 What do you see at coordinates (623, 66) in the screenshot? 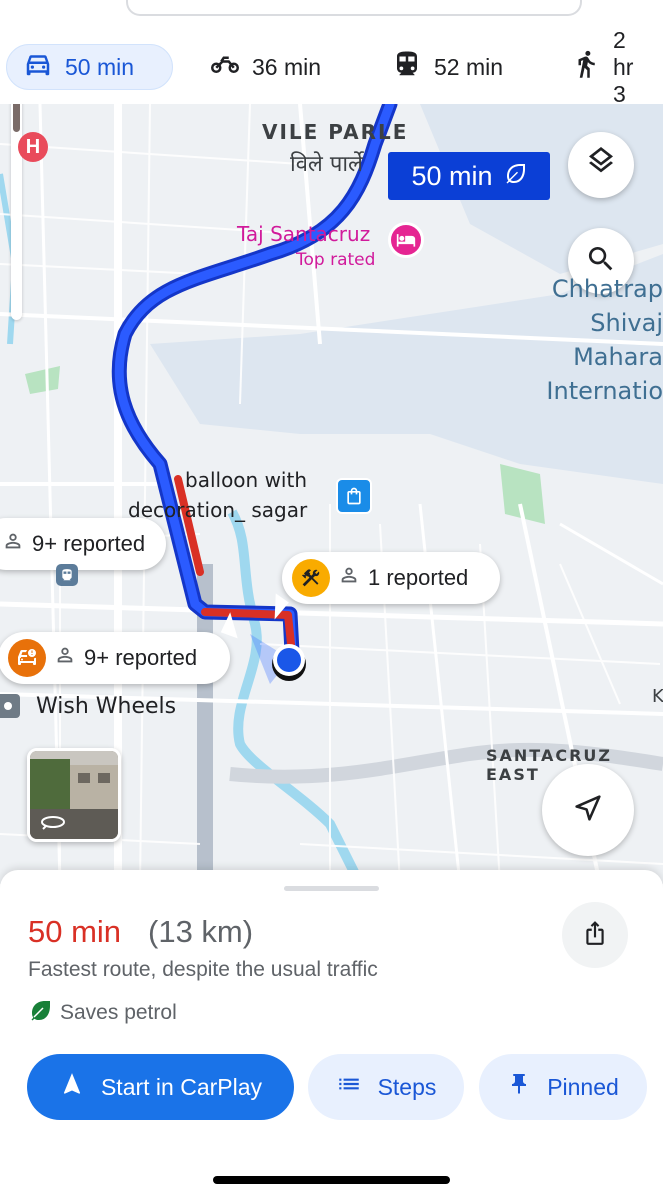
I see `mode-time: 2 hr 3` at bounding box center [623, 66].